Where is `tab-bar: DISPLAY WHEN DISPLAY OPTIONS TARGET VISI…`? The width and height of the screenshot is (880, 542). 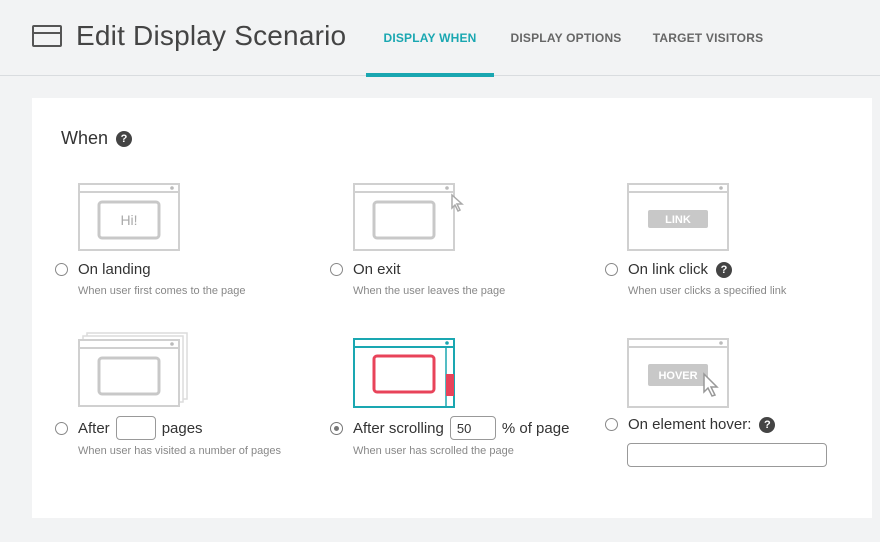
tab-bar: DISPLAY WHEN DISPLAY OPTIONS TARGET VISI… is located at coordinates (572, 38).